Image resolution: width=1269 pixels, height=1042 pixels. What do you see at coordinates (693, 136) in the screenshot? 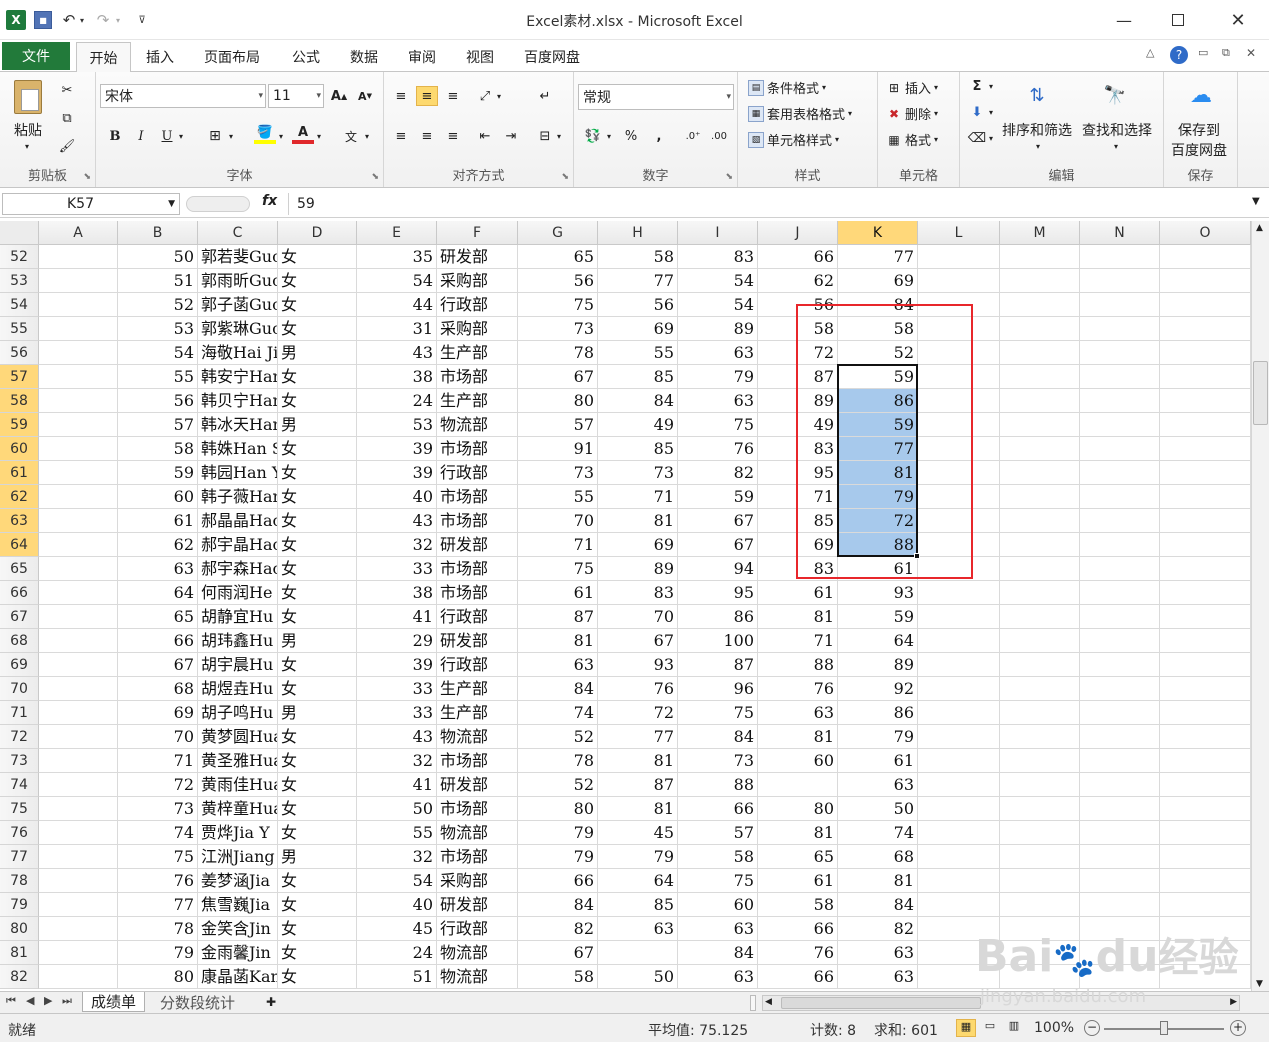
I see `increase-decimal-icon: .0⁺` at bounding box center [693, 136].